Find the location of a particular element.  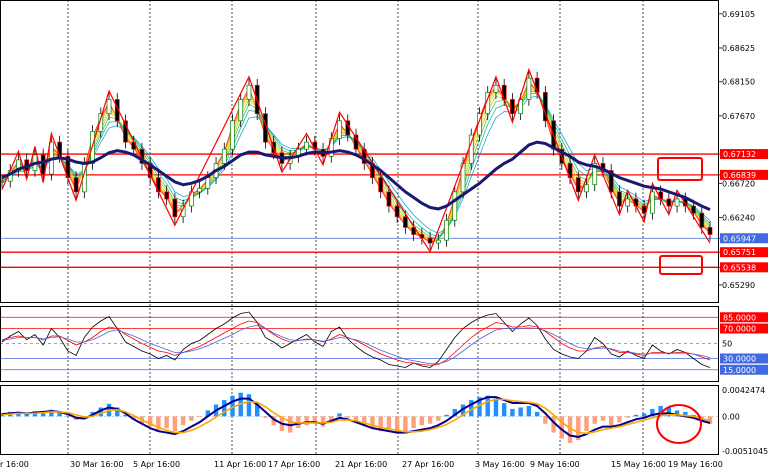

y-tick-label: 0.68150 is located at coordinates (738, 82).